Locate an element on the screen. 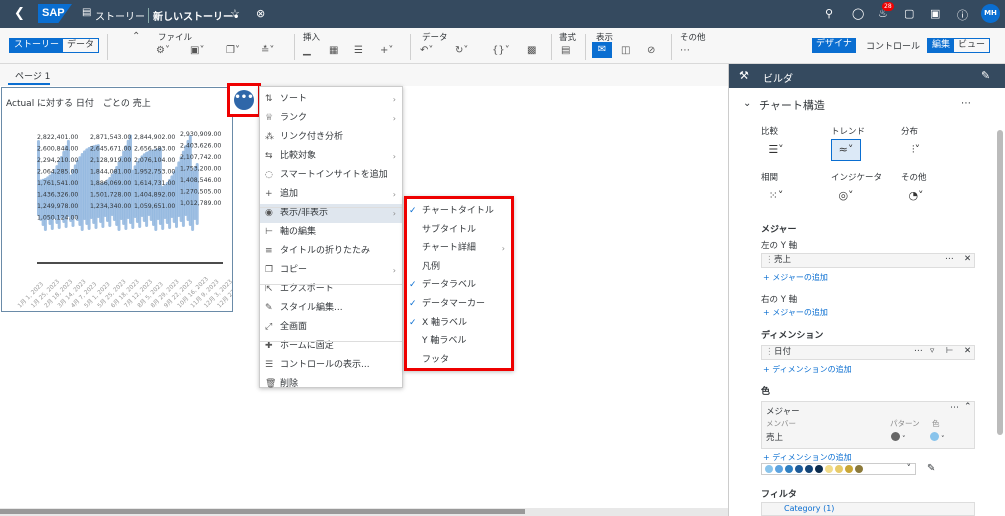 Image resolution: width=1005 pixels, height=516 pixels. chart-type-scatter-button: ⁙˅ is located at coordinates (776, 196).